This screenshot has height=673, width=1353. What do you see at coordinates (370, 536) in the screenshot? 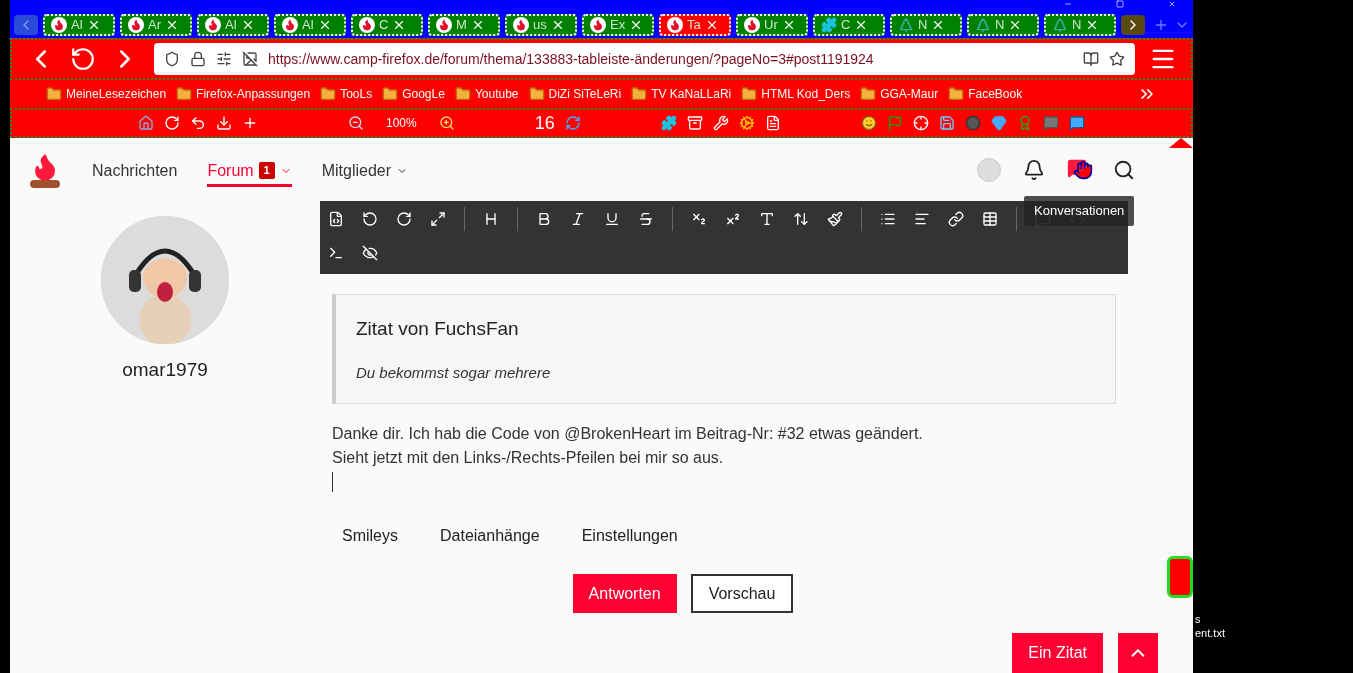
I see `editor-tab: Smileys` at bounding box center [370, 536].